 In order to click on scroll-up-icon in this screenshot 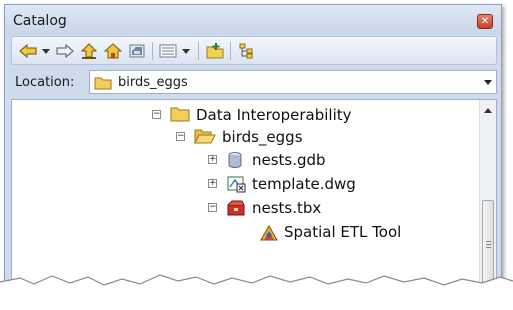, I will do `click(488, 110)`.